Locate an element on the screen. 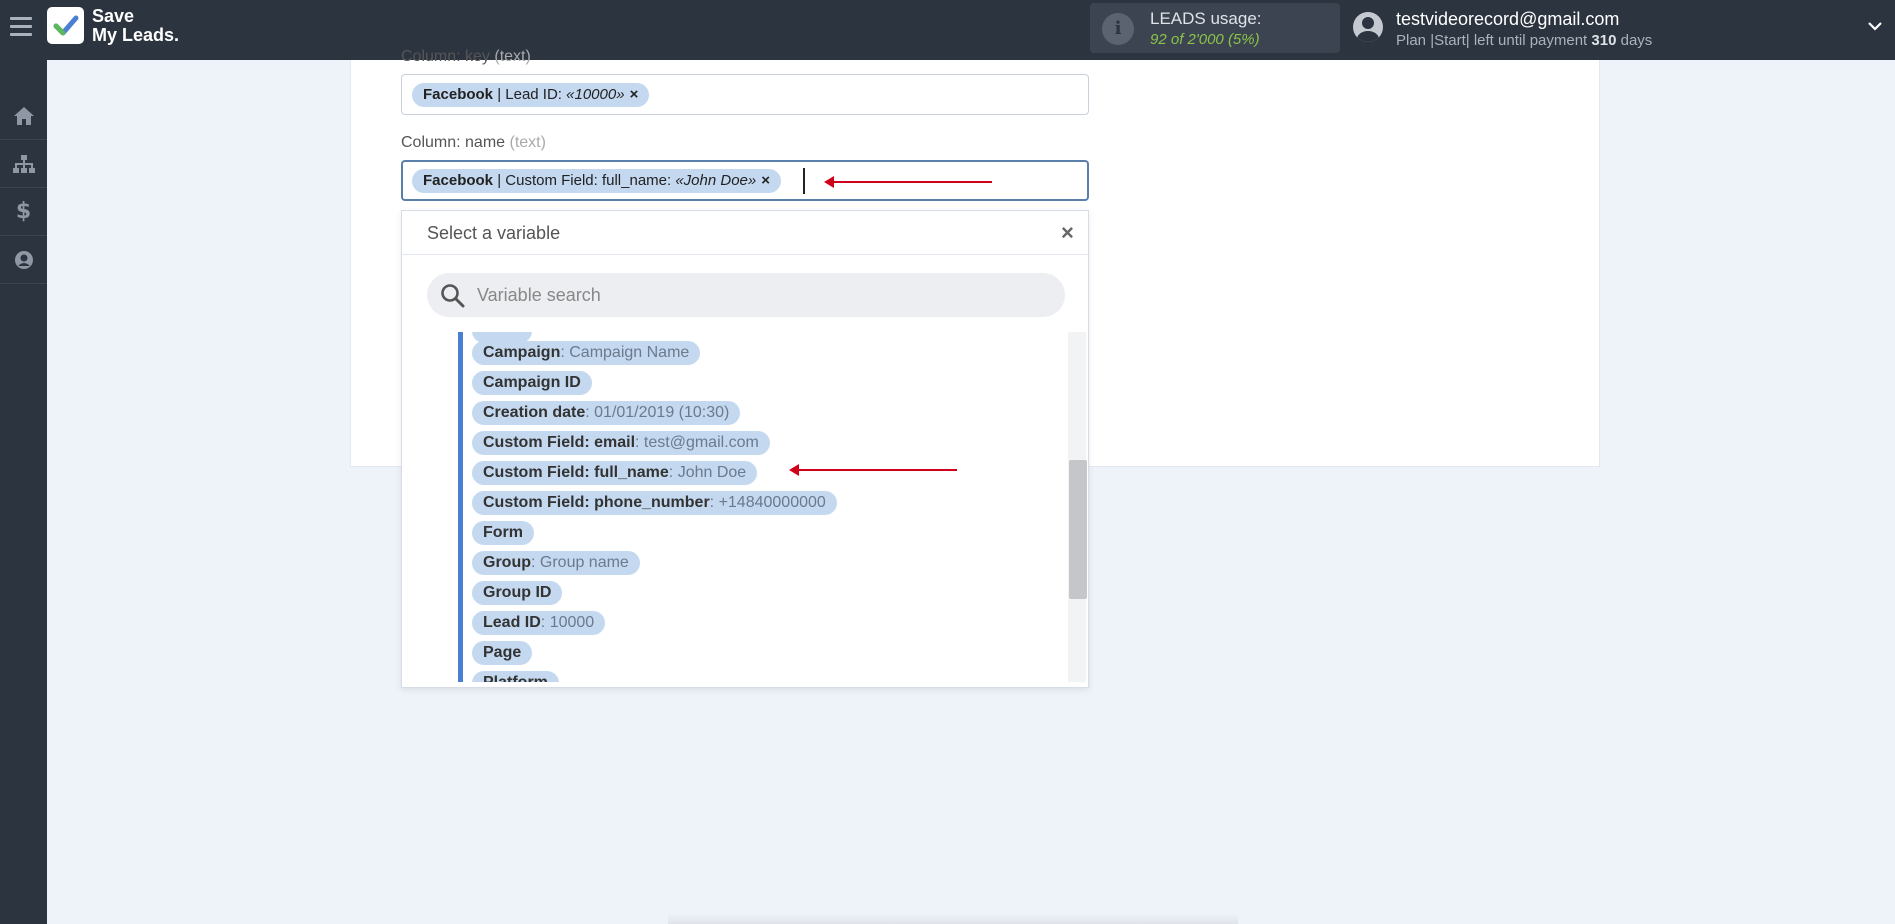 This screenshot has width=1895, height=924. chevron-down-icon is located at coordinates (1875, 26).